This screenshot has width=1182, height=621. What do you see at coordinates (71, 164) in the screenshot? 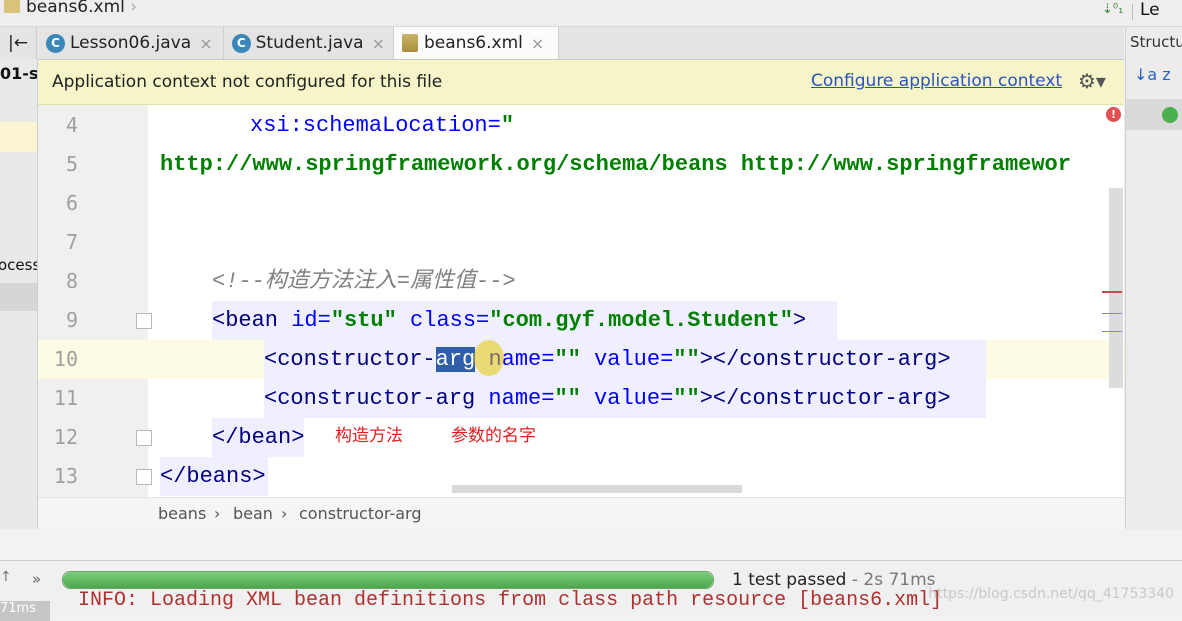
I see `line-number: 5` at bounding box center [71, 164].